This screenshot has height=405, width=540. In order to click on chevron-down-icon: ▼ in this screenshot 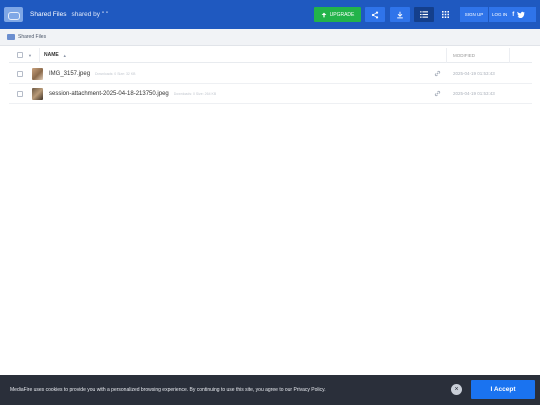, I will do `click(30, 55)`.